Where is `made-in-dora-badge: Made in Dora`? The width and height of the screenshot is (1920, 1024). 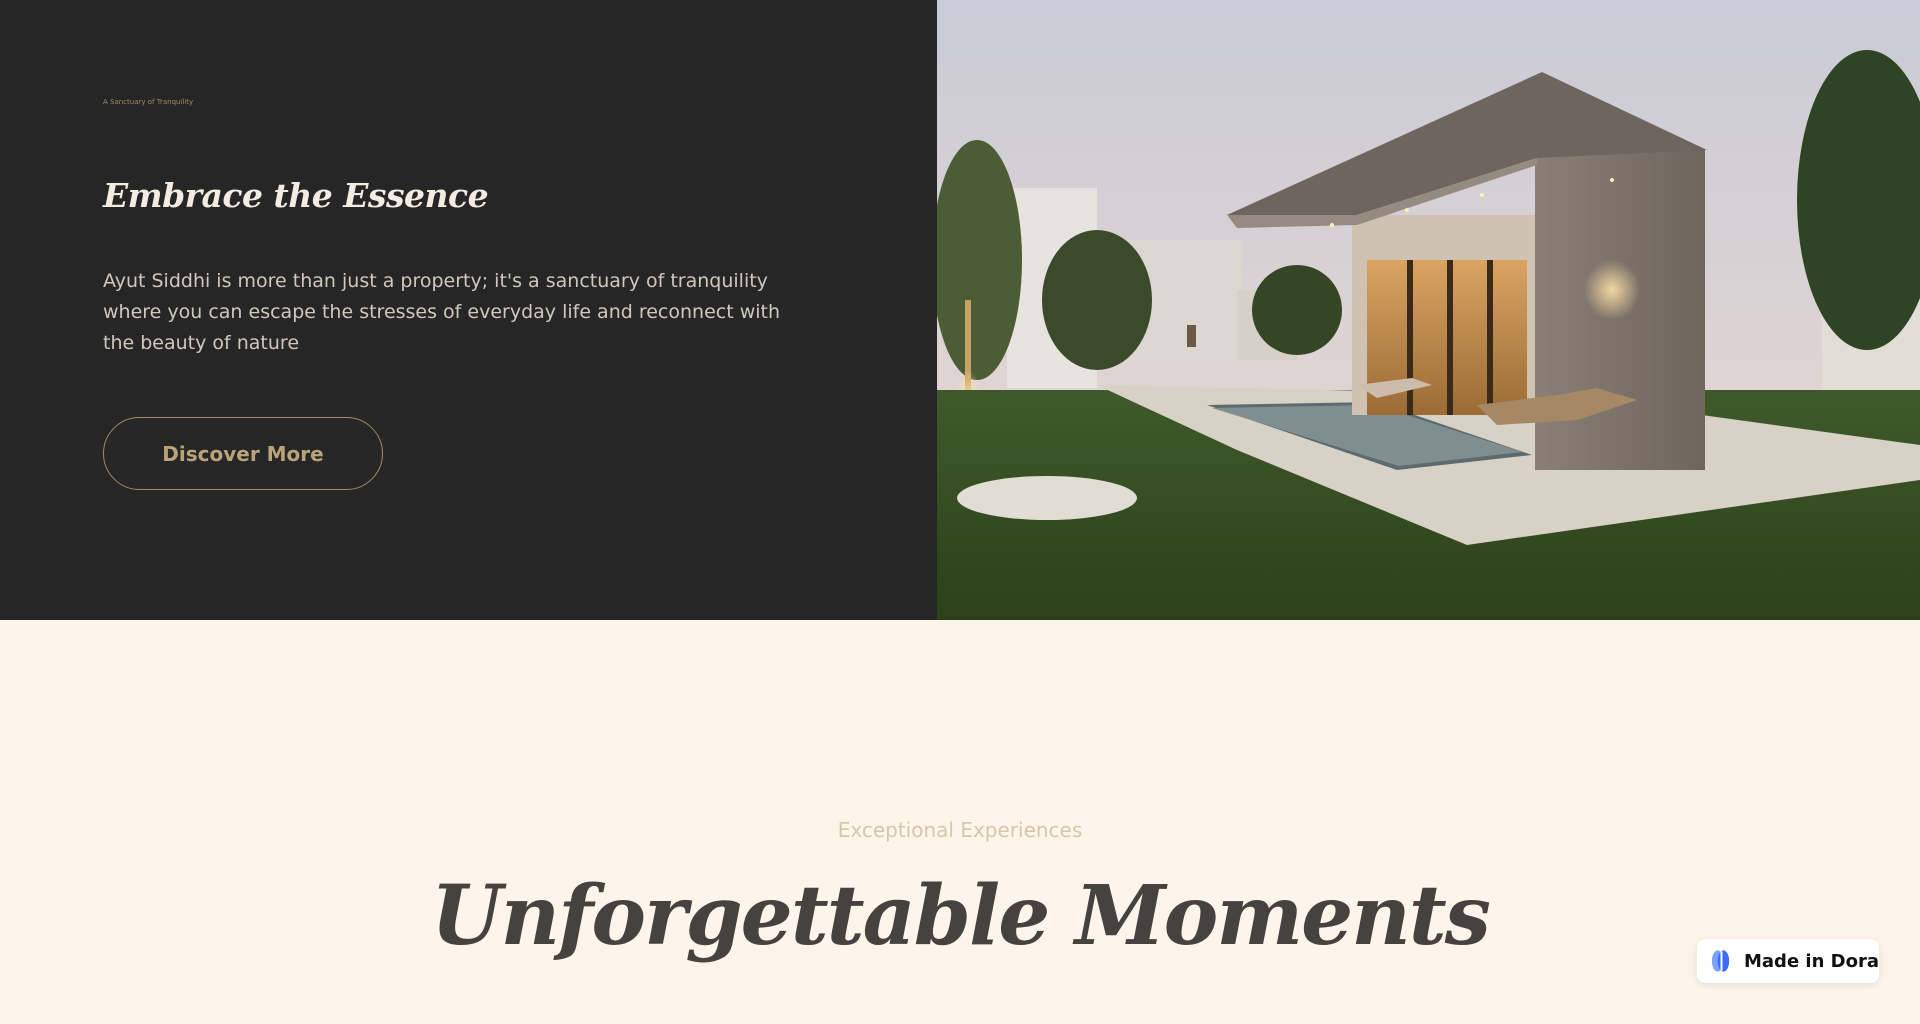 made-in-dora-badge: Made in Dora is located at coordinates (1788, 961).